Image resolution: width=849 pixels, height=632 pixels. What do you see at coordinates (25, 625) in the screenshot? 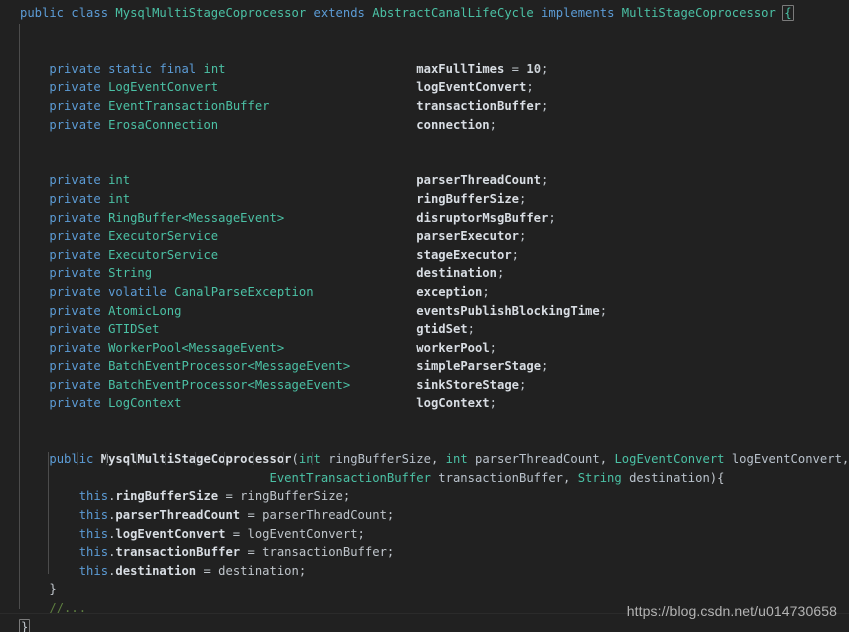
I see `matching-brace-close: }` at bounding box center [25, 625].